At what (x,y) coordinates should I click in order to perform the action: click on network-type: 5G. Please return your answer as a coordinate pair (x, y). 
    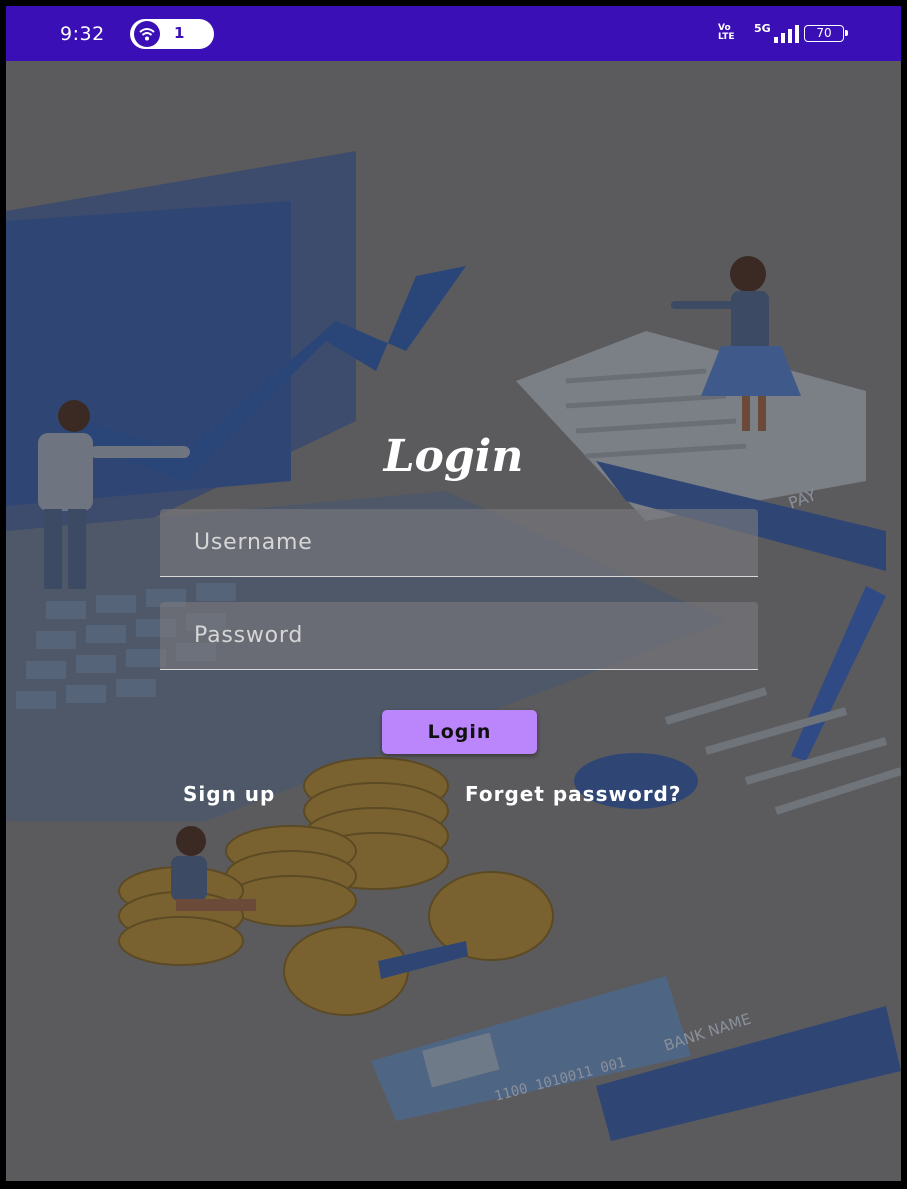
    Looking at the image, I should click on (762, 28).